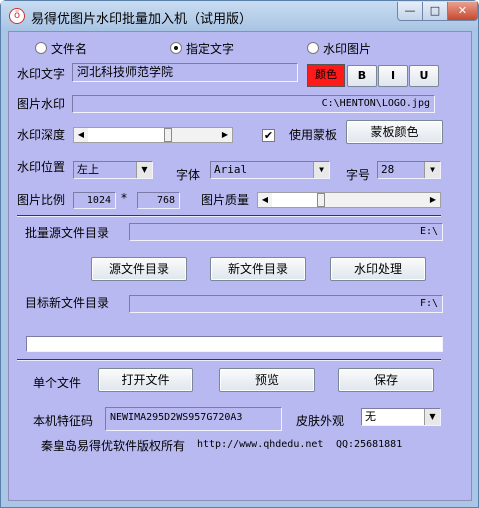 Image resolution: width=479 pixels, height=508 pixels. Describe the element at coordinates (270, 170) in the screenshot. I see `font-select: Arial ▼` at that location.